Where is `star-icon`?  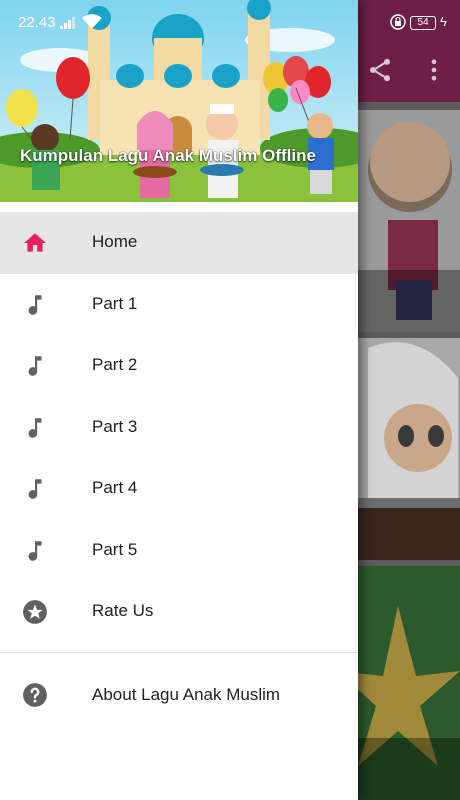 star-icon is located at coordinates (35, 612).